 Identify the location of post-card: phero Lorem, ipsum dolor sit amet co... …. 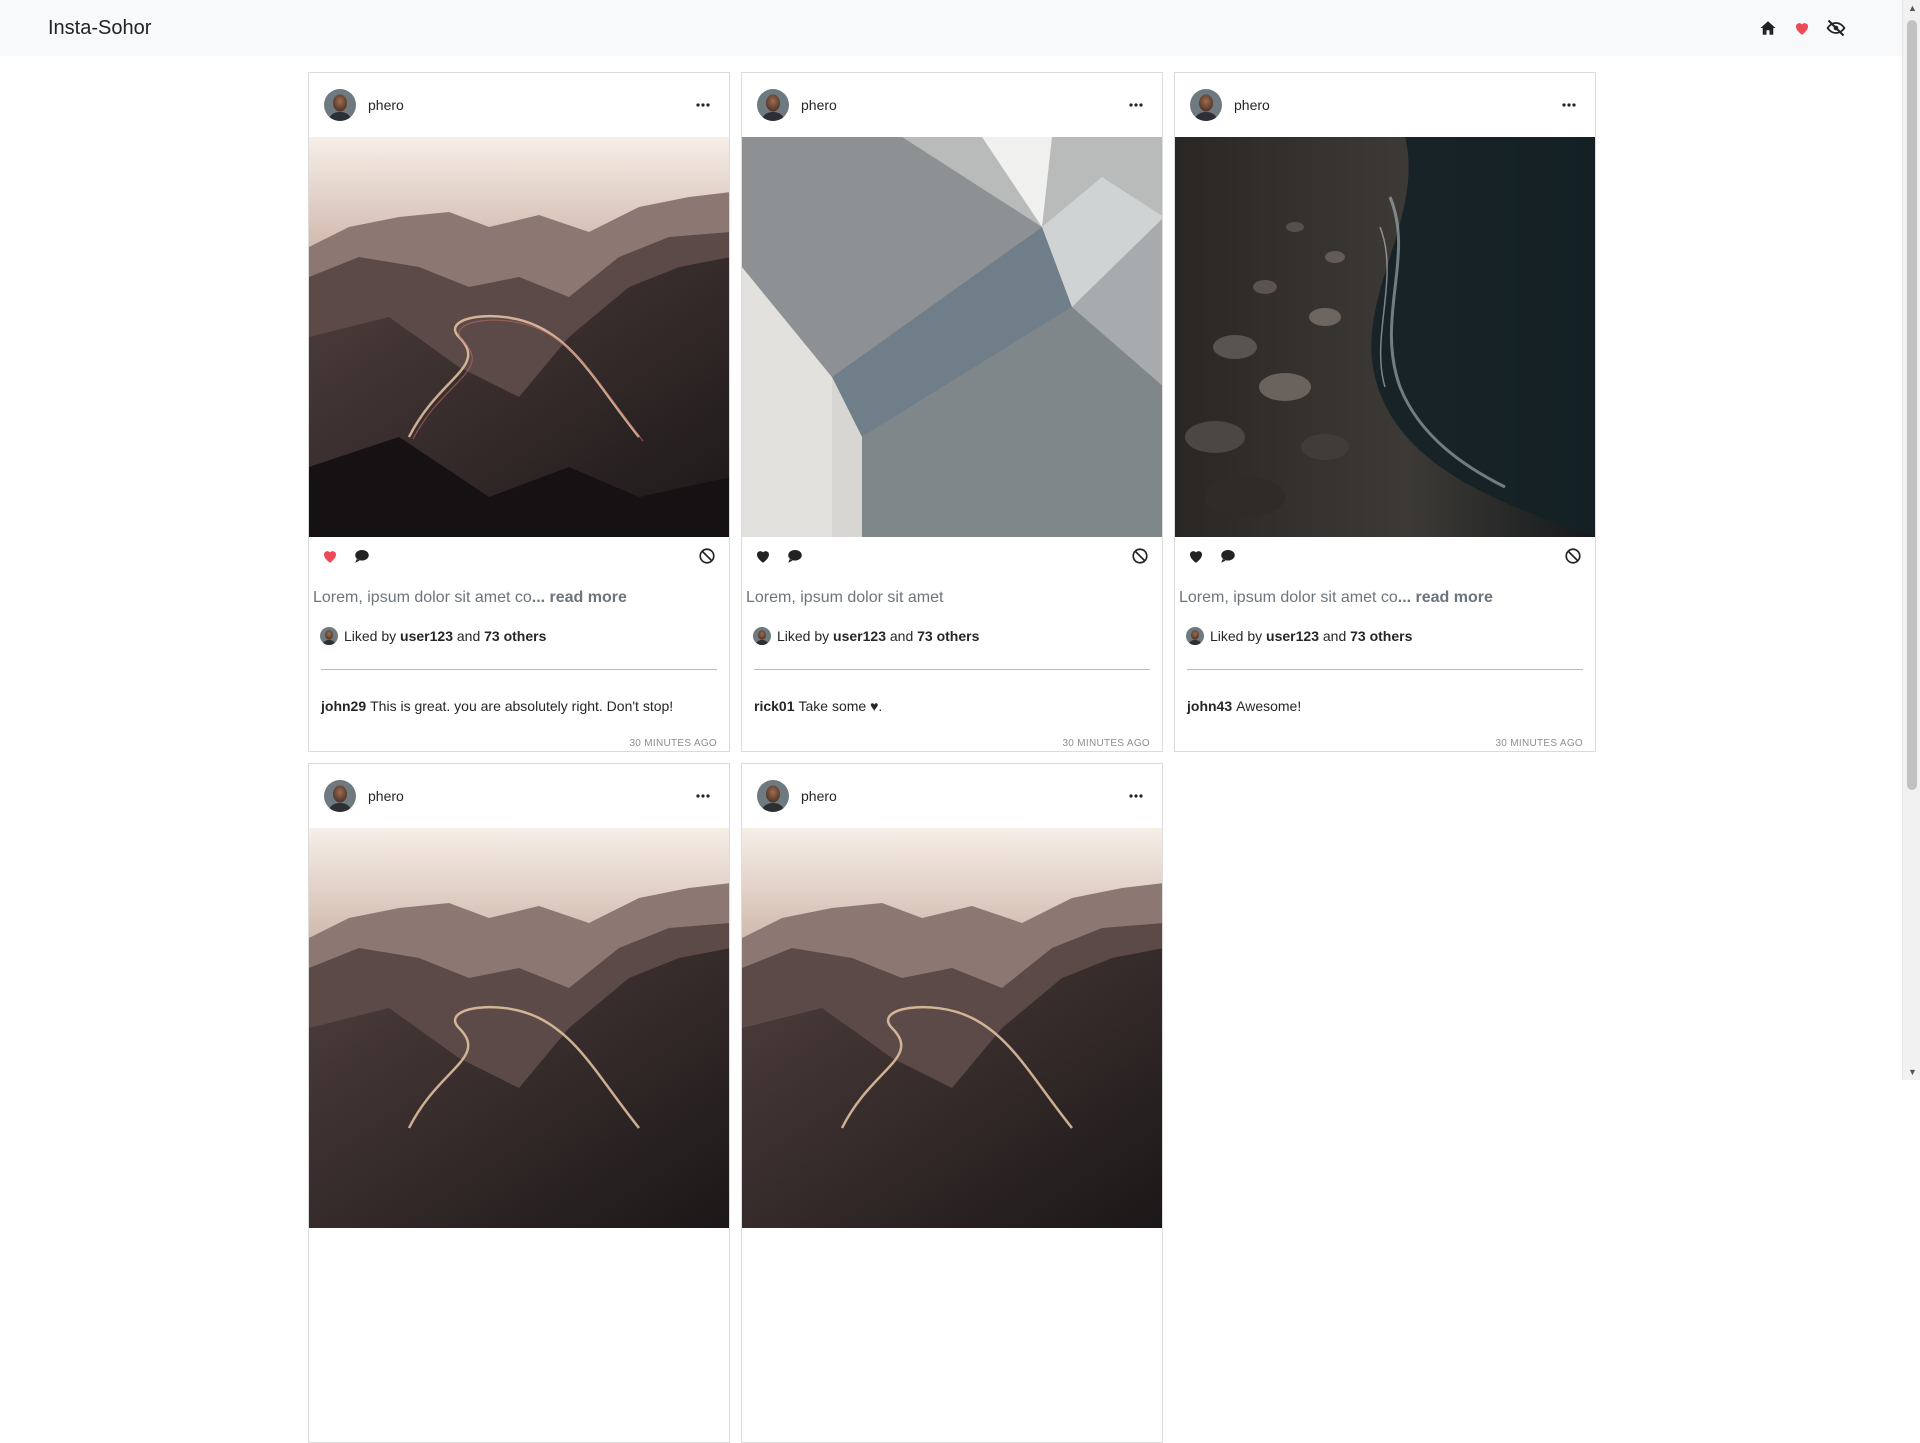
(519, 412).